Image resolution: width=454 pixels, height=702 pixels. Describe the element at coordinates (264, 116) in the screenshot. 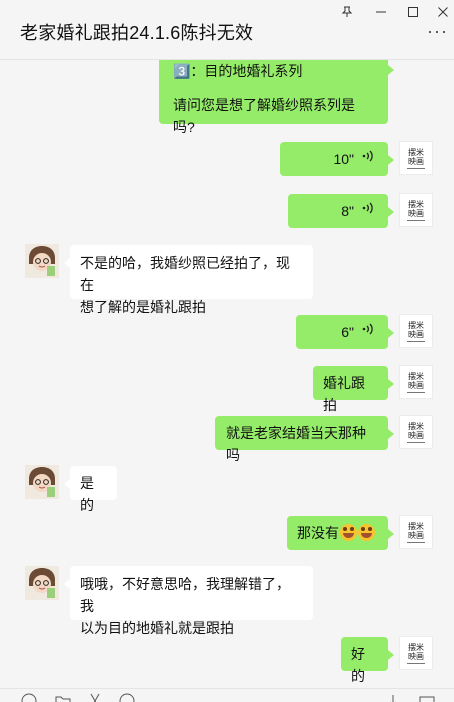

I see `message-text-line: 请问您是想了解婚纱照系列是吗?` at that location.